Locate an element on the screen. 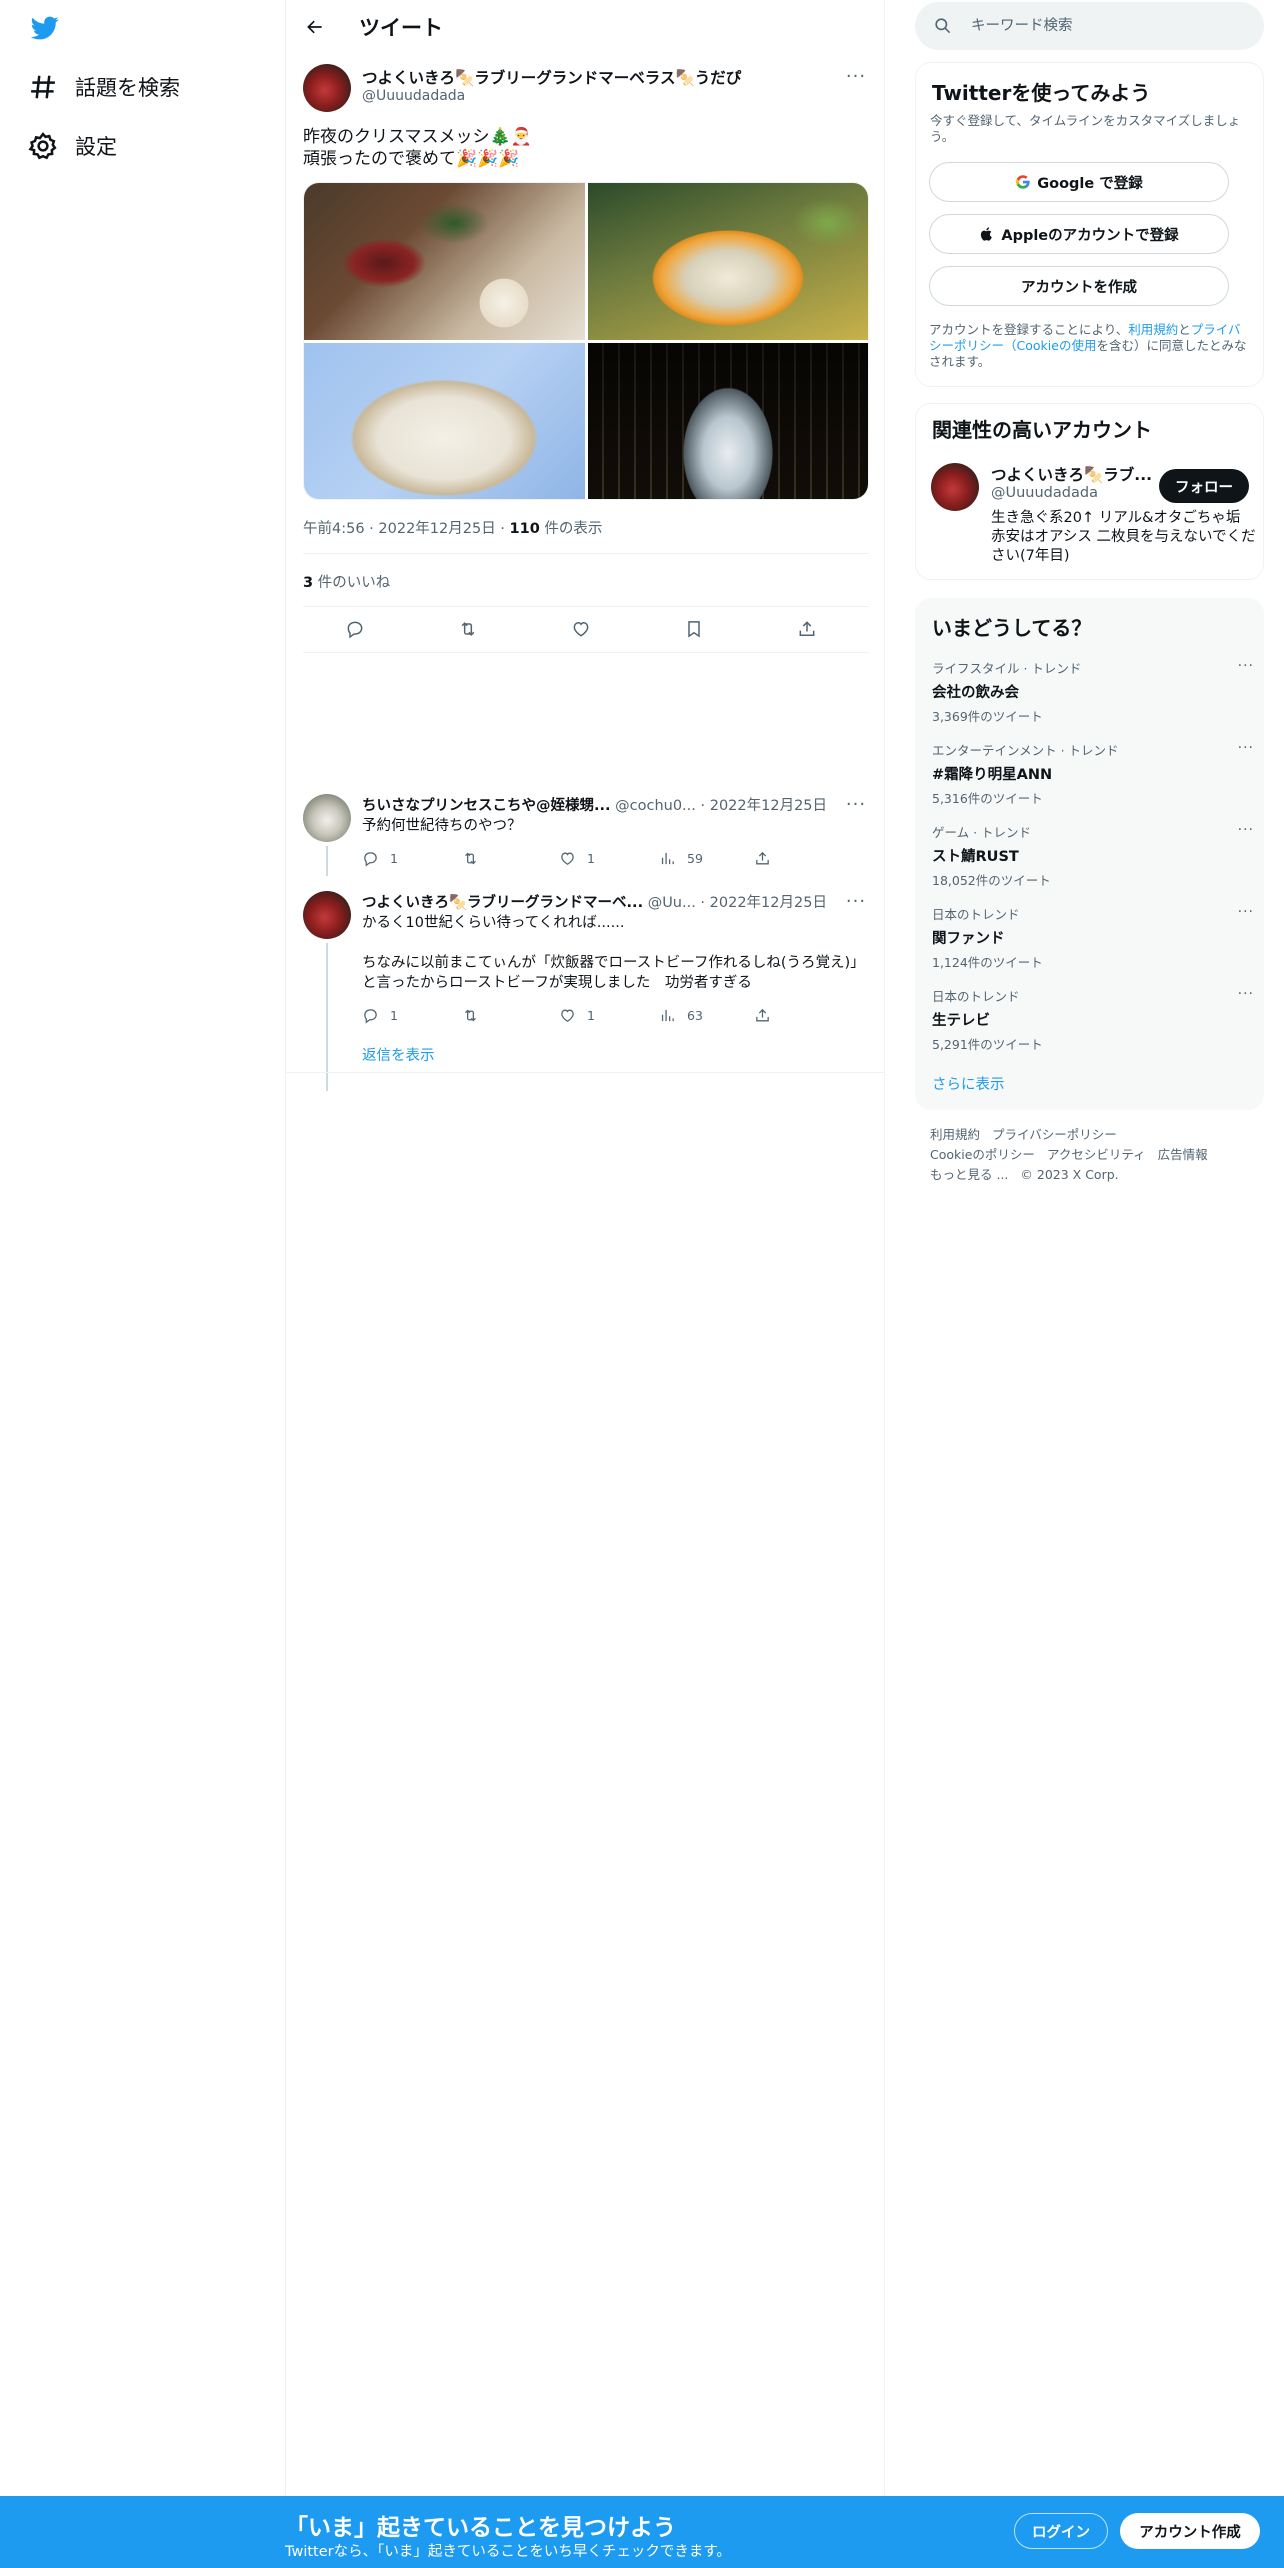 The height and width of the screenshot is (2568, 1284). page-title: ツイート is located at coordinates (401, 28).